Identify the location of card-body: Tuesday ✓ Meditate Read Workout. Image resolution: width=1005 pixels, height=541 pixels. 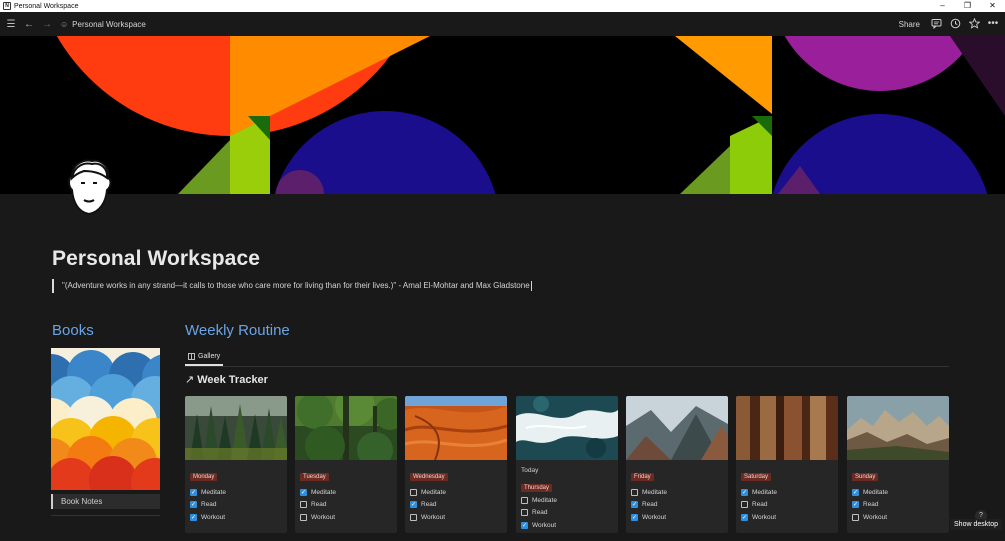
(346, 492).